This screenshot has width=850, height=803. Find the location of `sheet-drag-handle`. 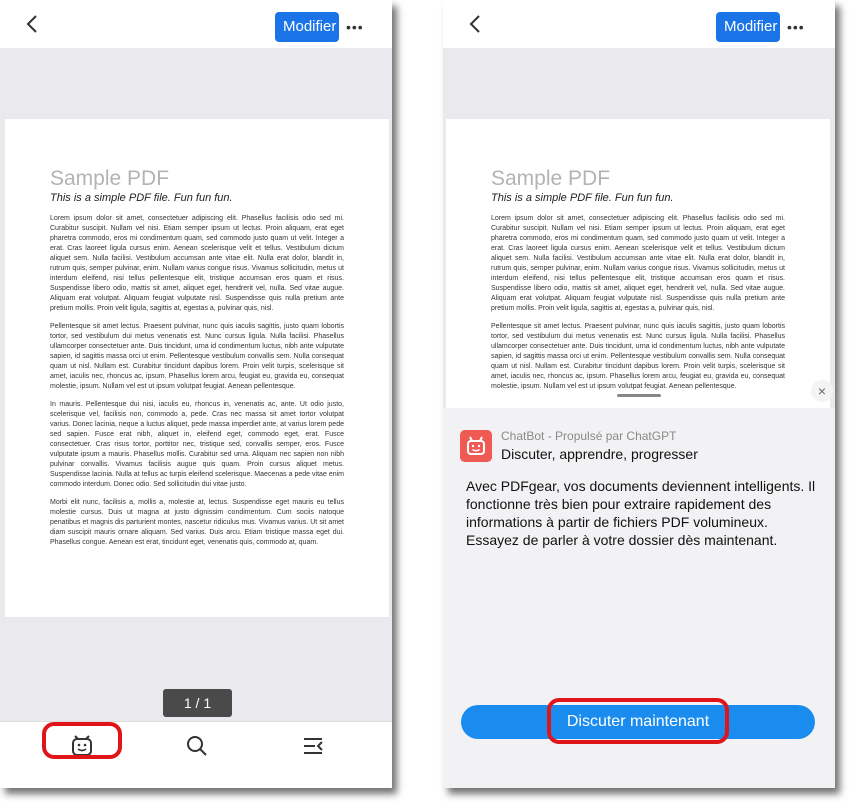

sheet-drag-handle is located at coordinates (639, 395).